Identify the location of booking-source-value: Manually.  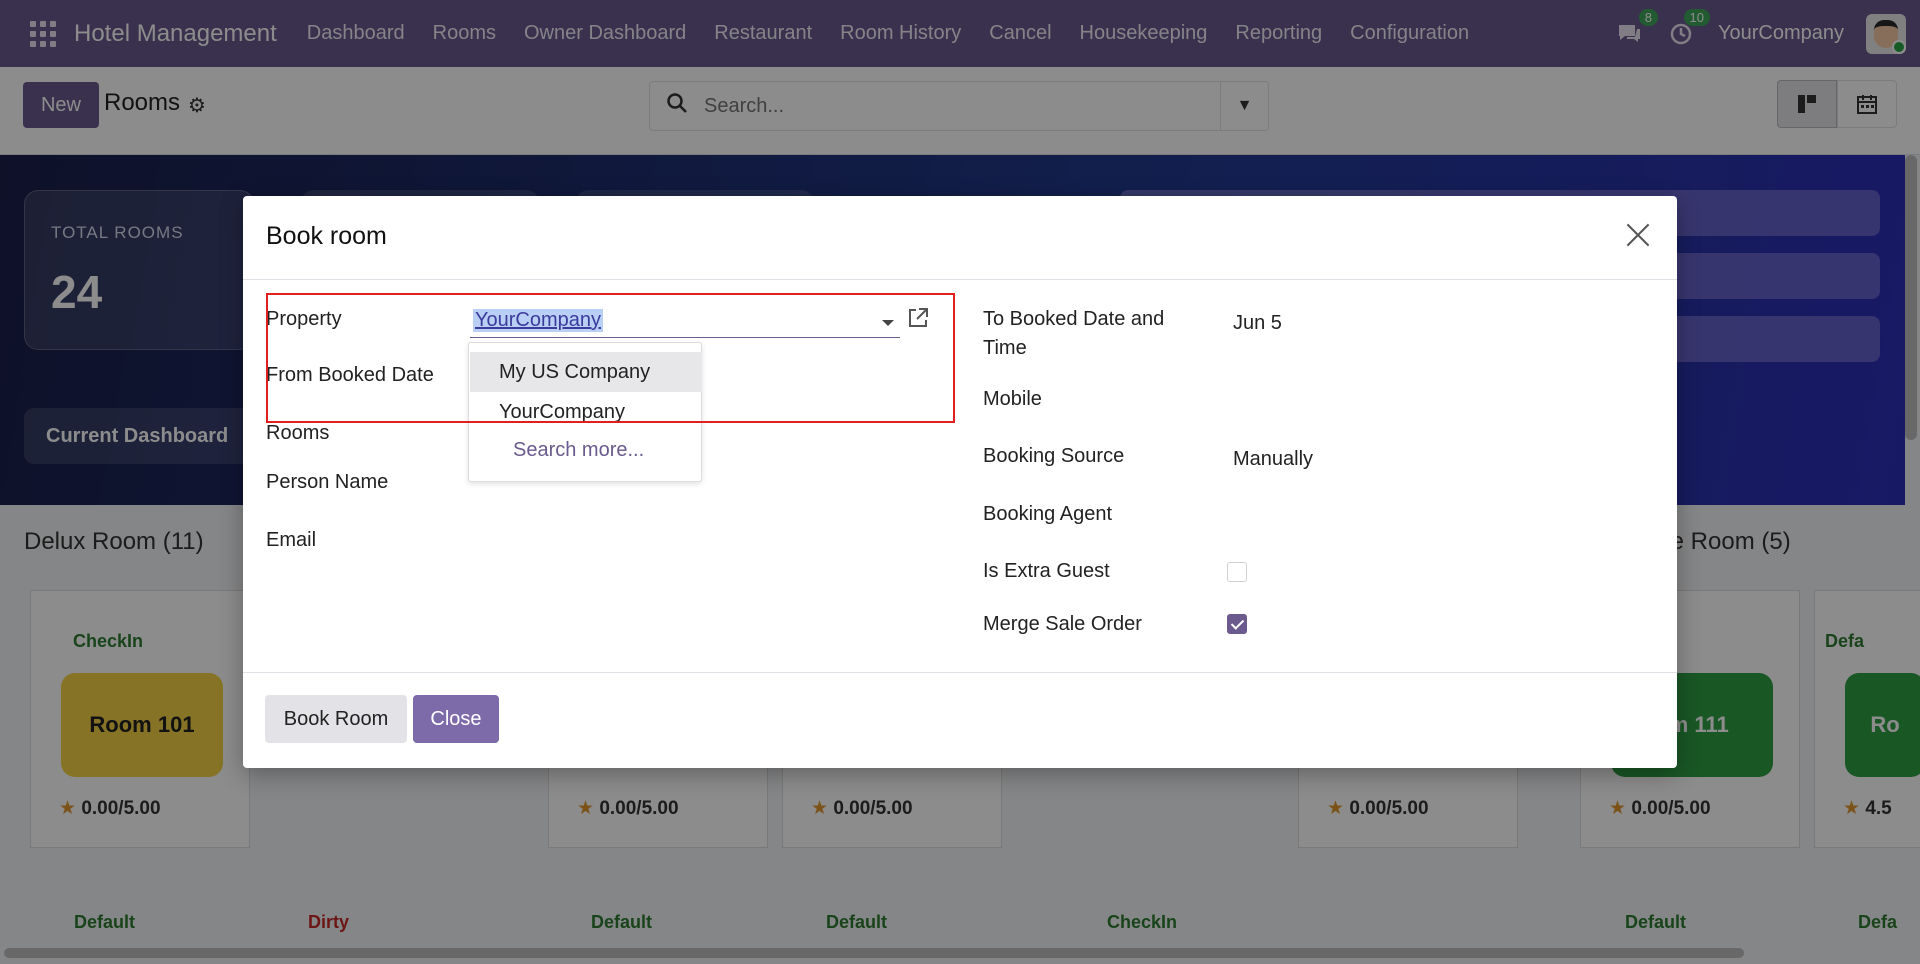
(1273, 459).